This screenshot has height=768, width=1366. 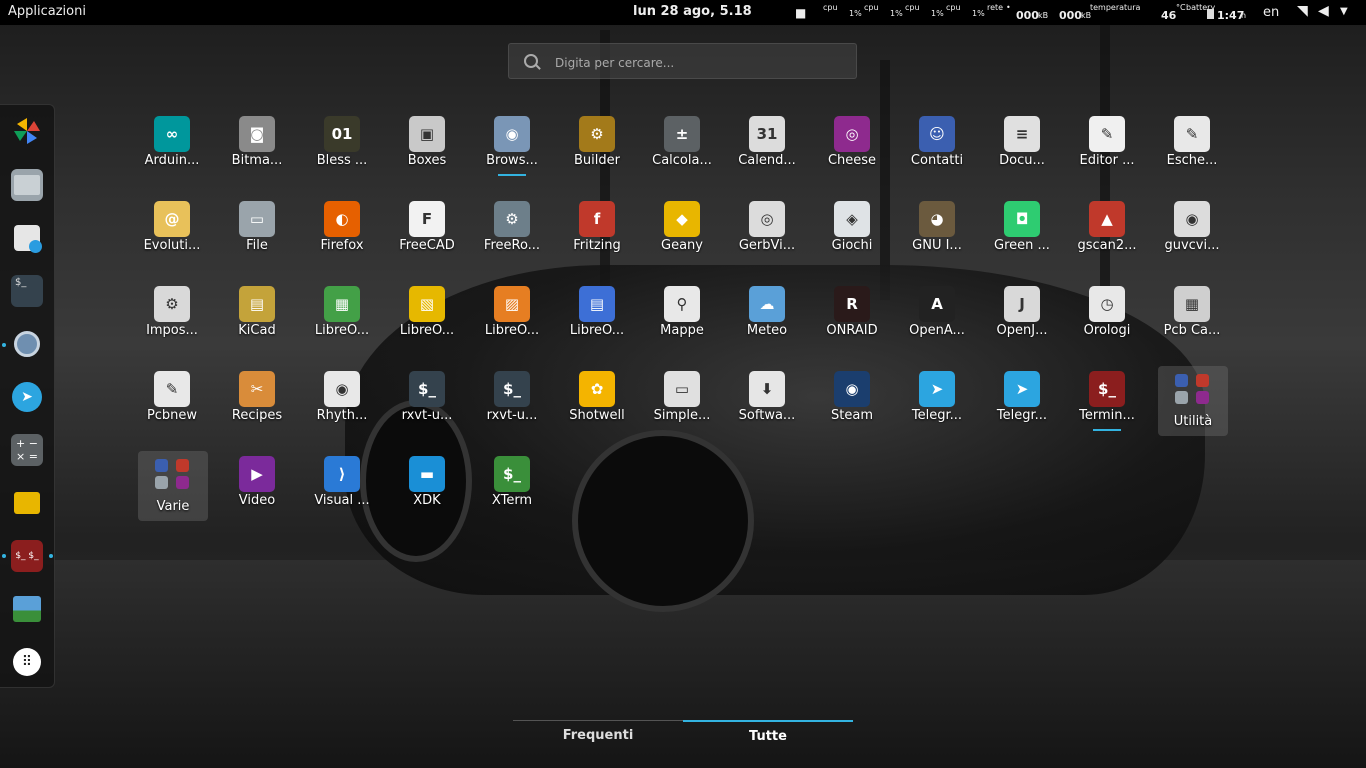 I want to click on software-icon, so click(x=27, y=238).